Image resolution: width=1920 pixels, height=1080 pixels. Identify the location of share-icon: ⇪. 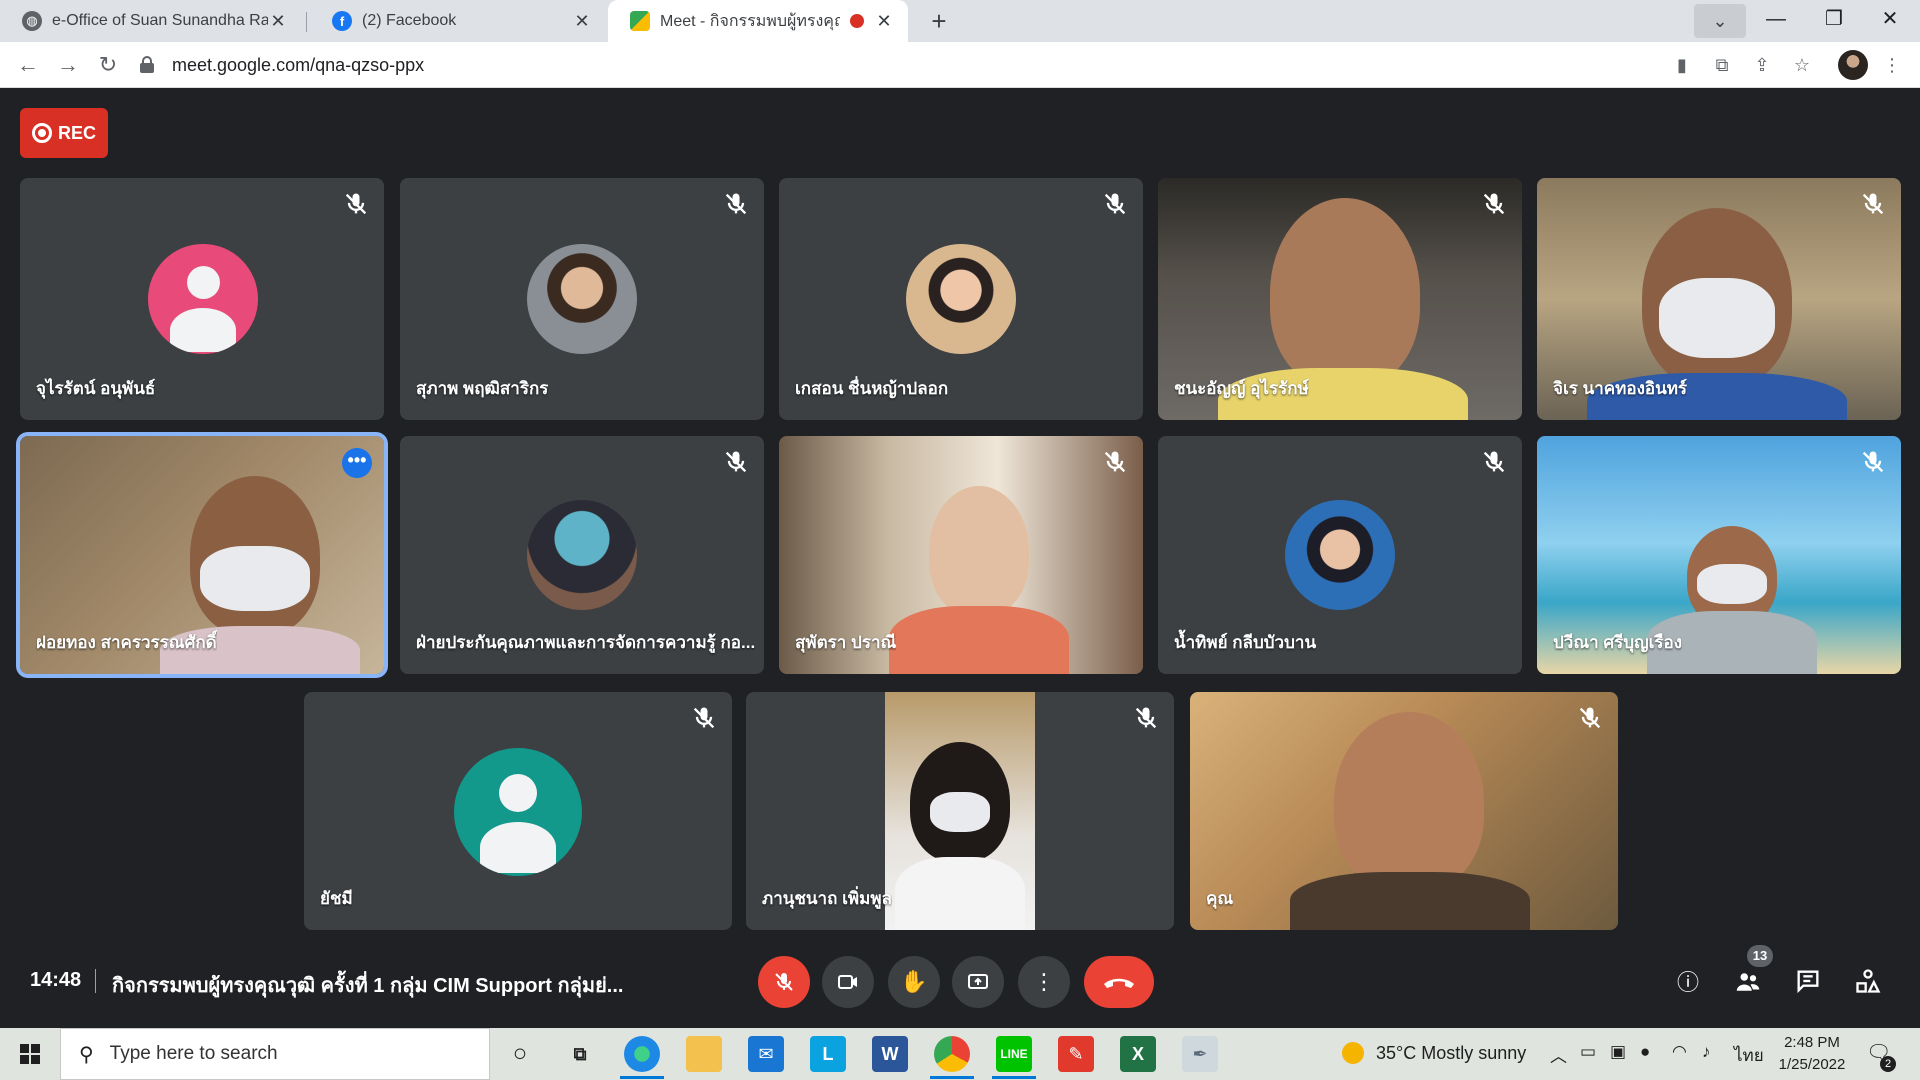
(1762, 65).